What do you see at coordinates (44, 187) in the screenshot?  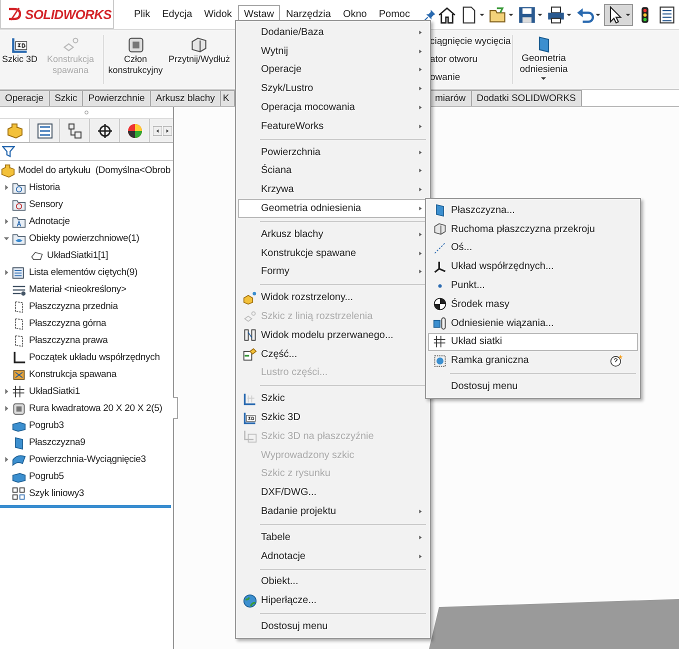 I see `tree-item: Historia` at bounding box center [44, 187].